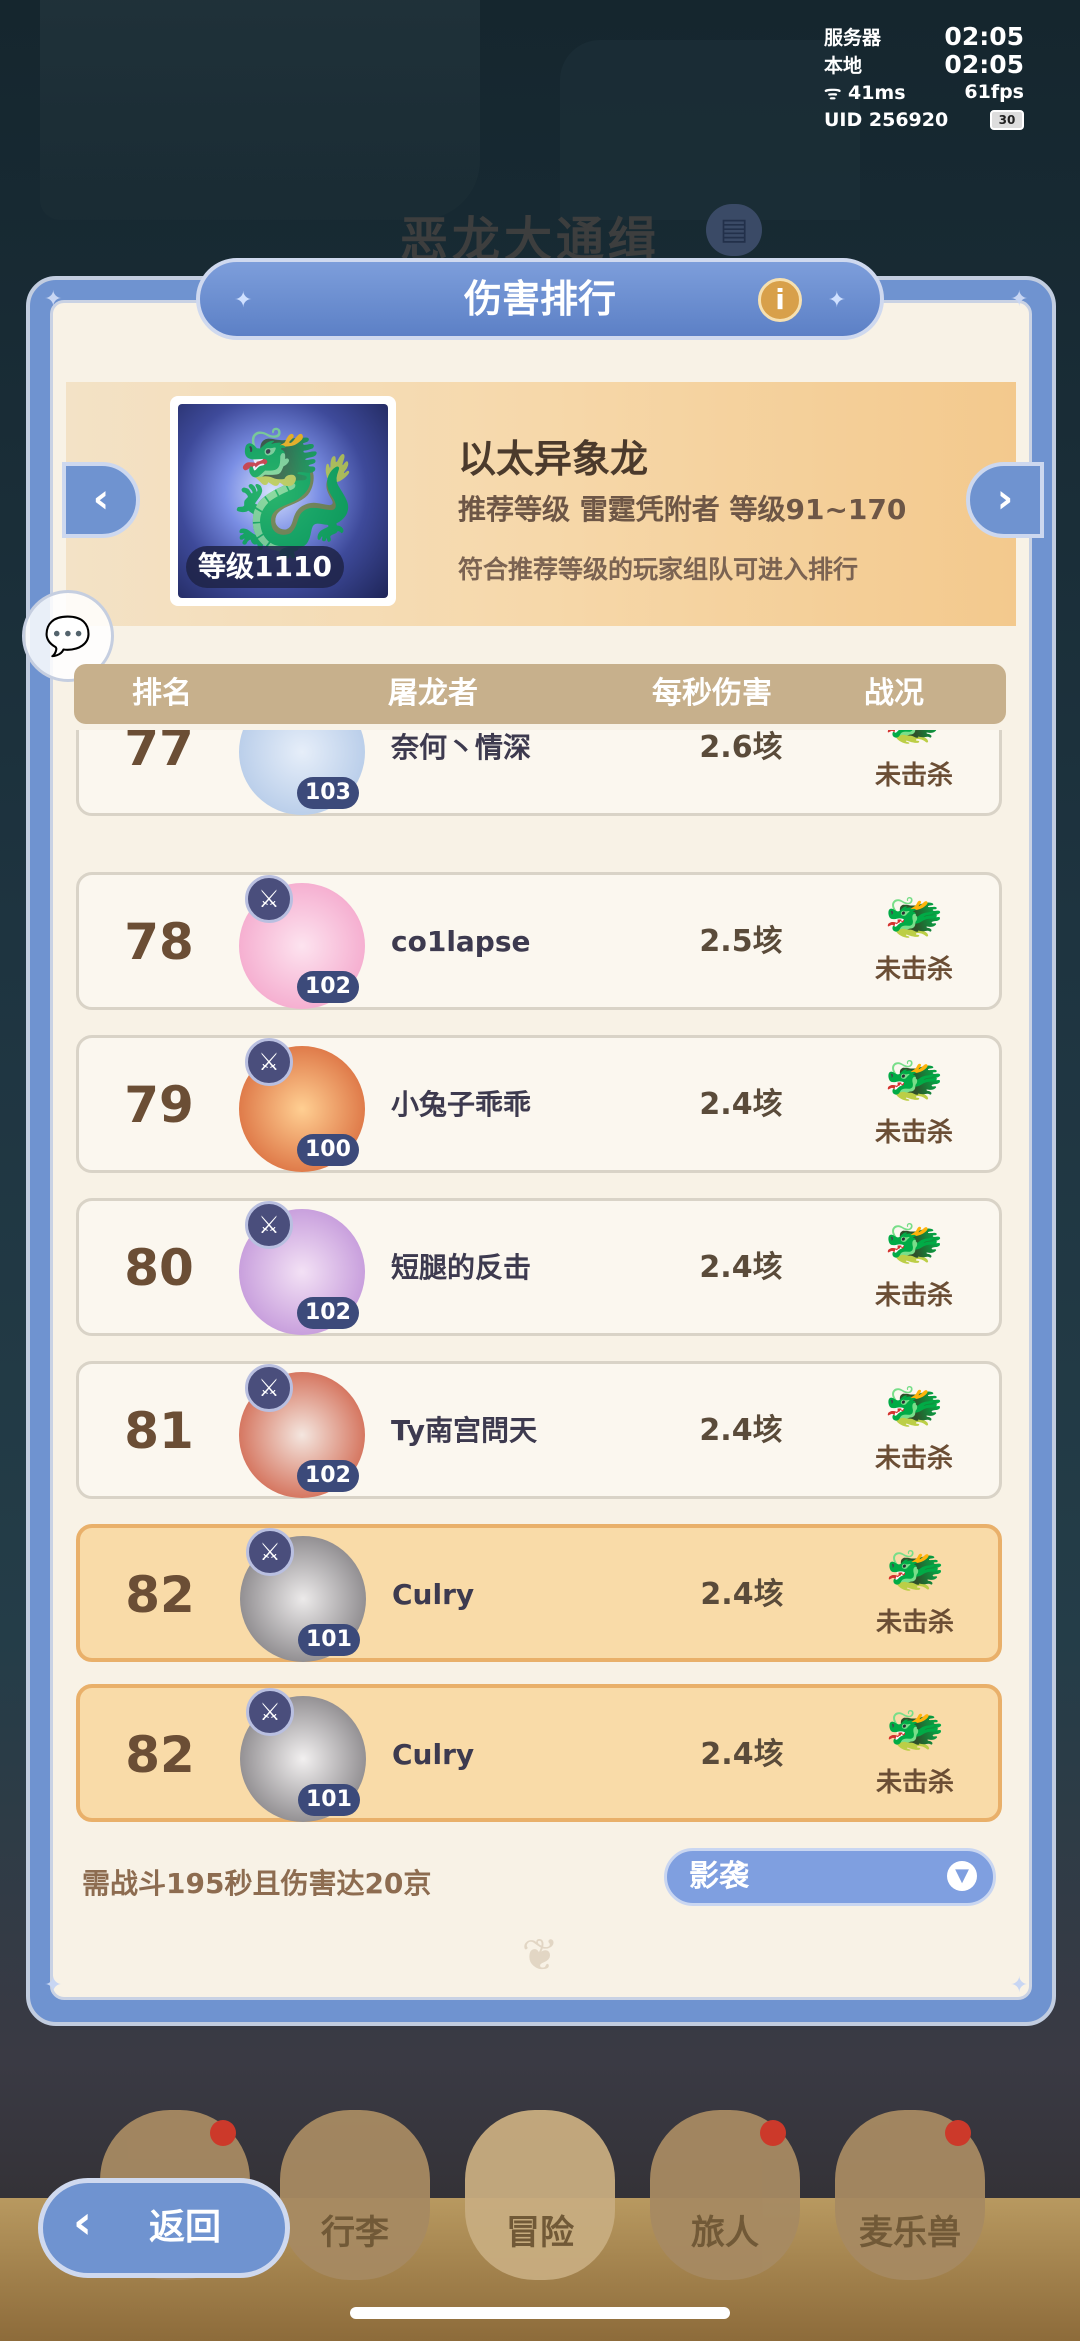 The image size is (1080, 2341). What do you see at coordinates (162, 693) in the screenshot?
I see `header-rank: 排名` at bounding box center [162, 693].